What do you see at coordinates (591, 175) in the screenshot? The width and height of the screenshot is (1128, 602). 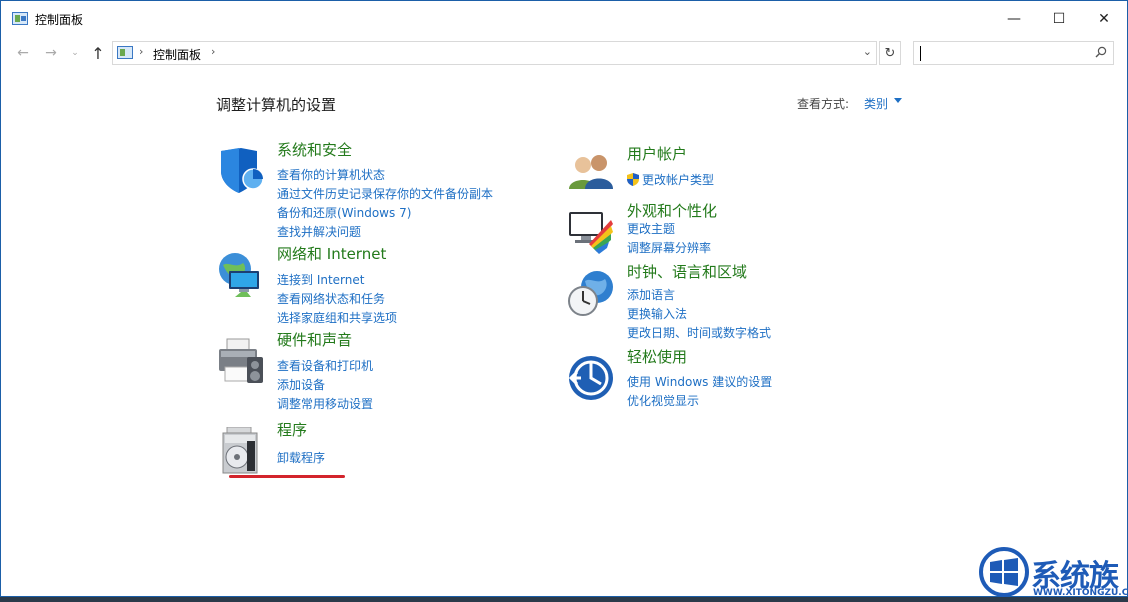 I see `user-accounts-icon` at bounding box center [591, 175].